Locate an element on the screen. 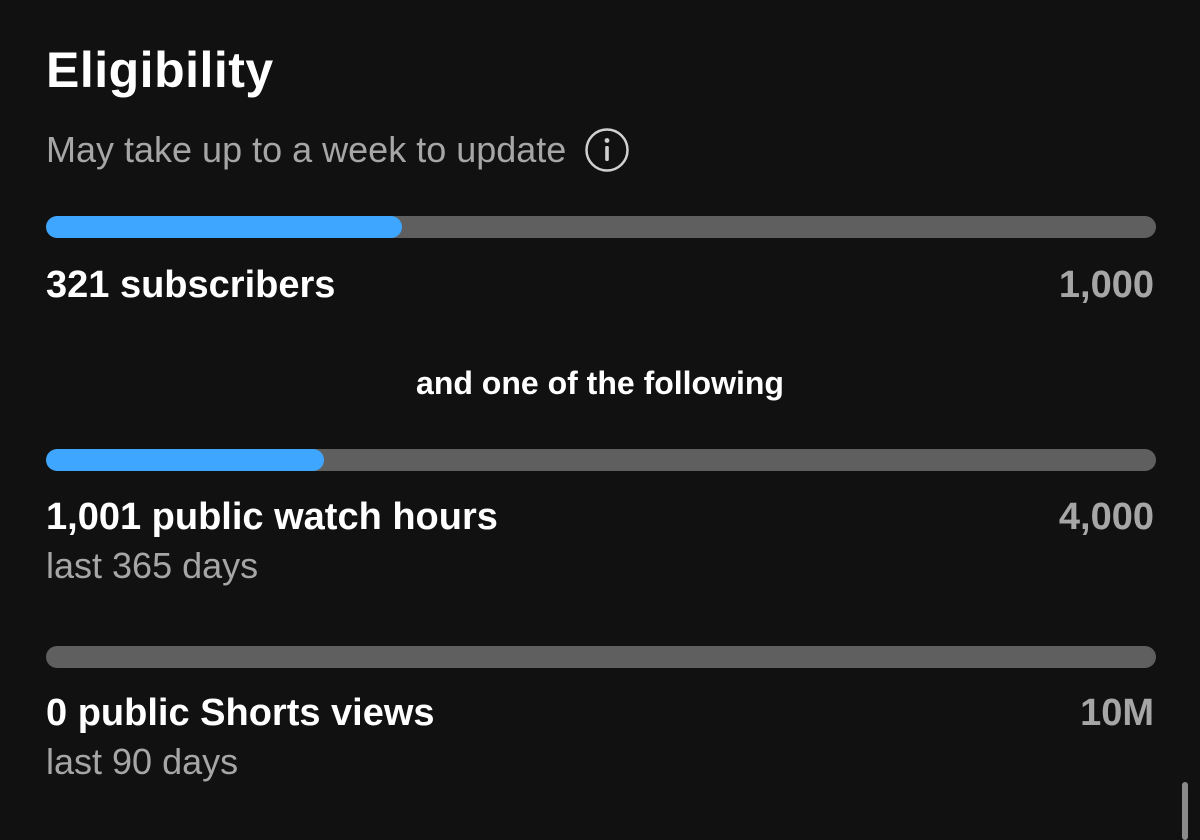  shorts-views-target: 10M is located at coordinates (1117, 713).